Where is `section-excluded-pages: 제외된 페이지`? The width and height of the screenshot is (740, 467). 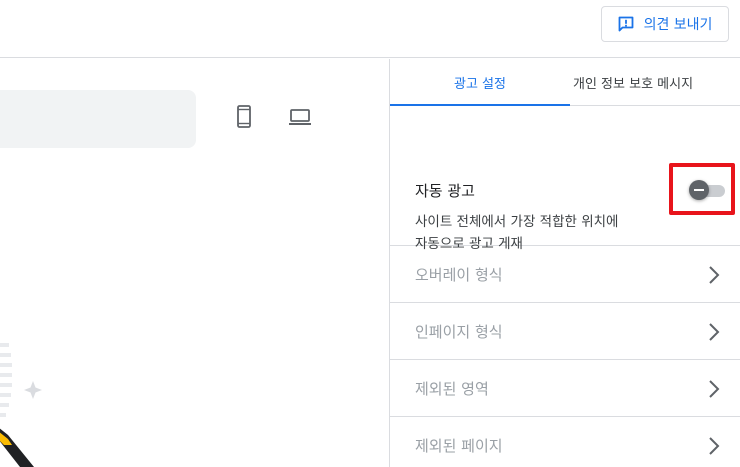 section-excluded-pages: 제외된 페이지 is located at coordinates (565, 442).